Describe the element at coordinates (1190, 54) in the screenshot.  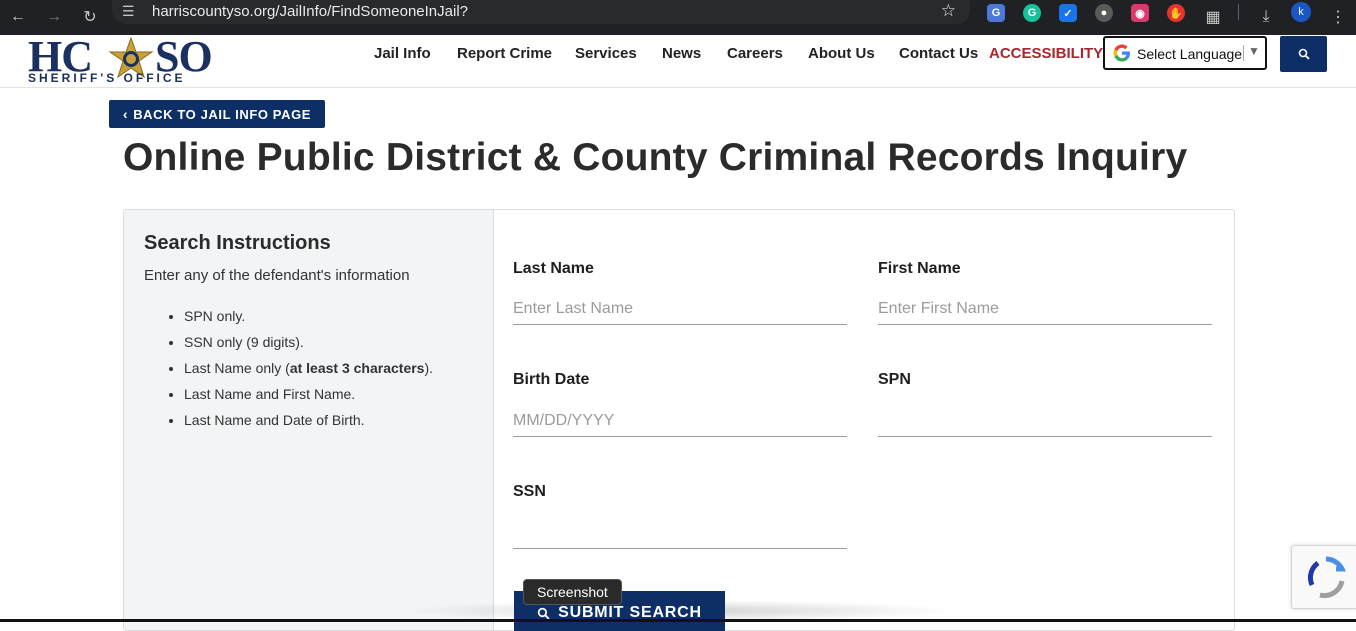
I see `language-select-label: Select Language` at that location.